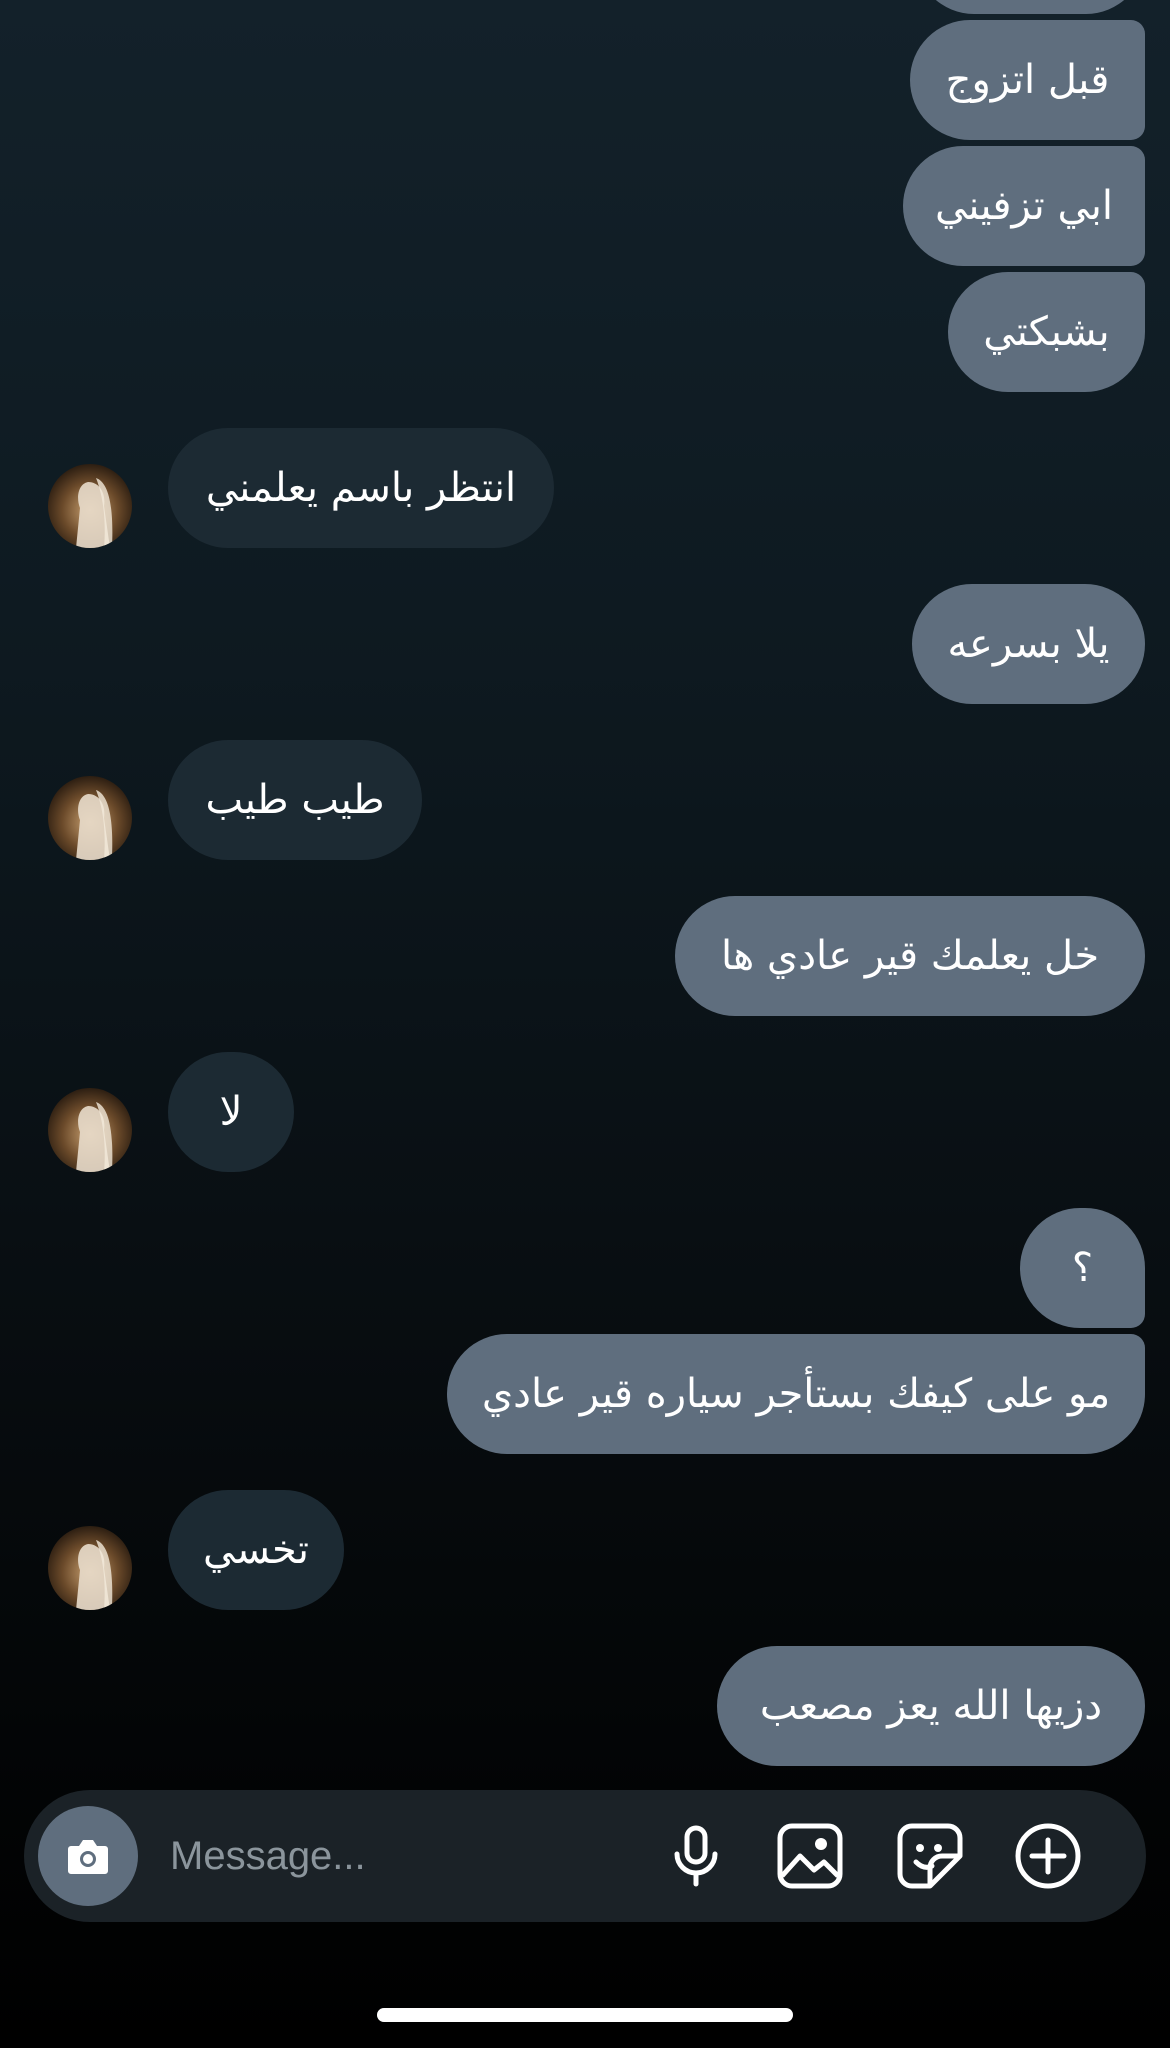 This screenshot has height=2048, width=1170. Describe the element at coordinates (1027, 80) in the screenshot. I see `message-bubble-sent: قبل اتزوج` at that location.